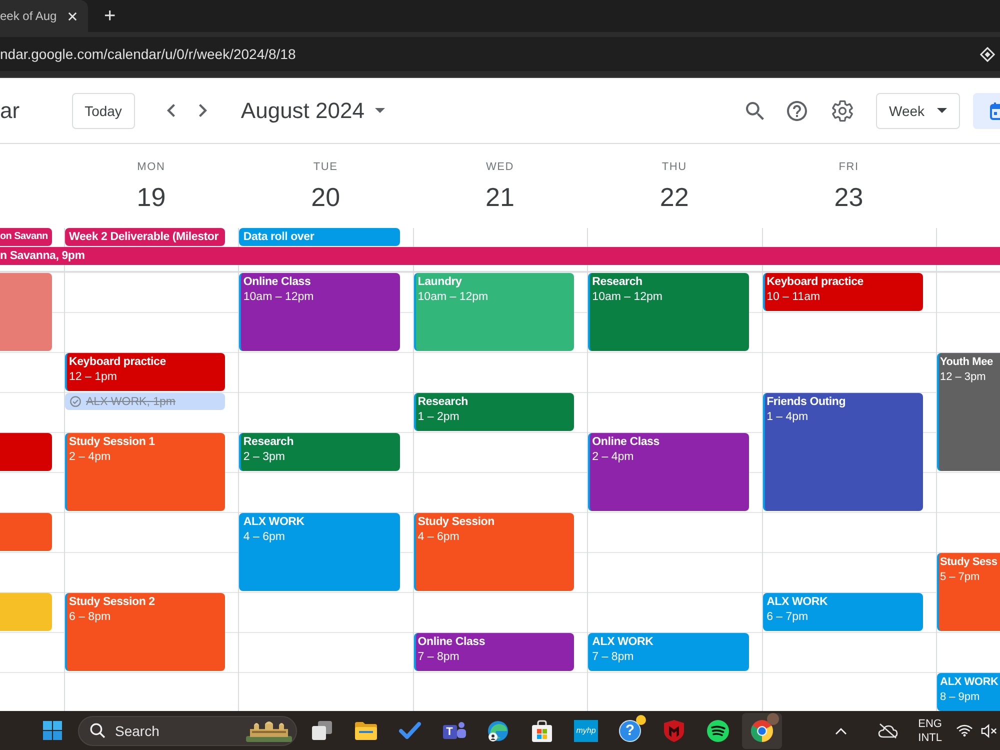 The height and width of the screenshot is (750, 1000). Describe the element at coordinates (319, 552) in the screenshot. I see `calendar-event: ALX WORK 4 – 6pm` at that location.